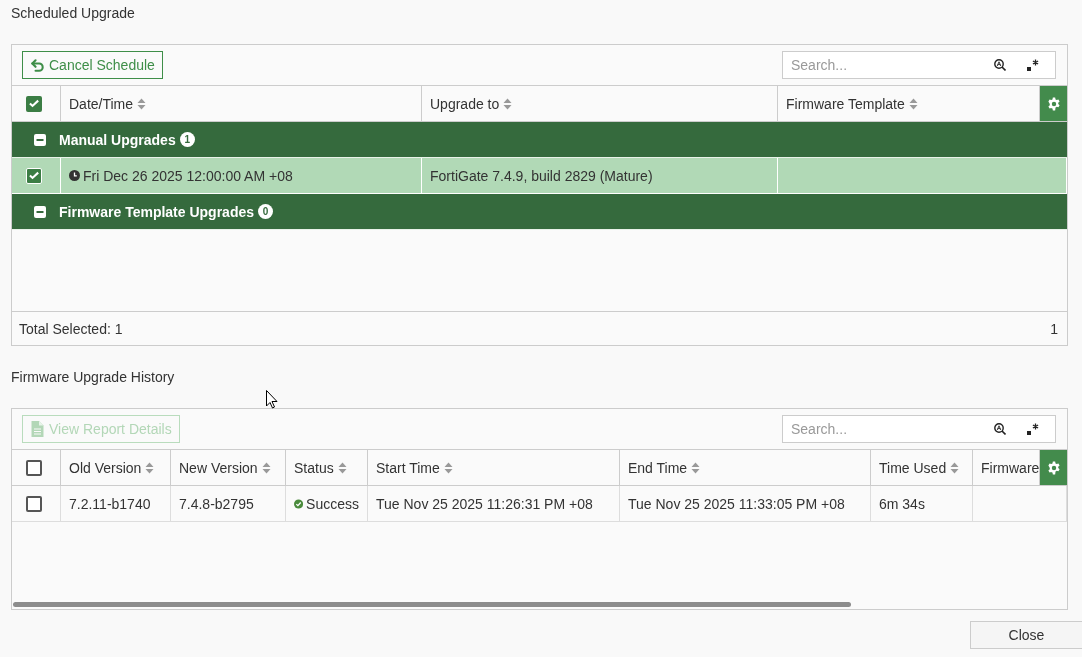 The image size is (1082, 657). Describe the element at coordinates (74, 175) in the screenshot. I see `clock-icon` at that location.